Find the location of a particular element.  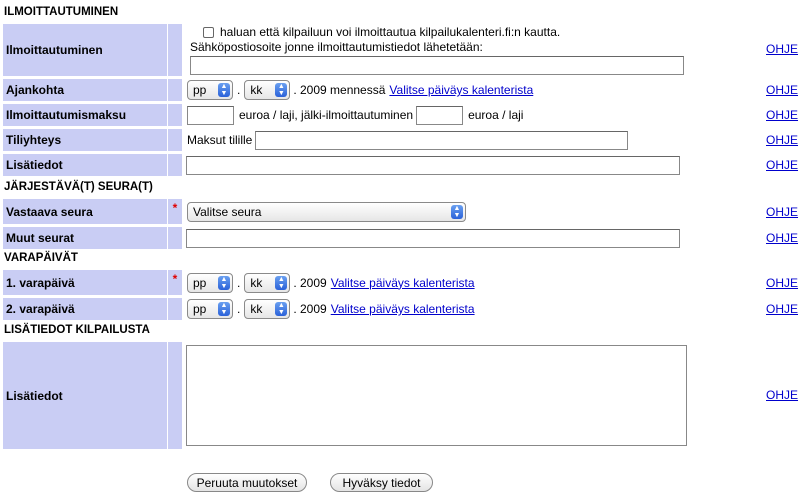

help-link-other-clubs: OHJE is located at coordinates (782, 238).